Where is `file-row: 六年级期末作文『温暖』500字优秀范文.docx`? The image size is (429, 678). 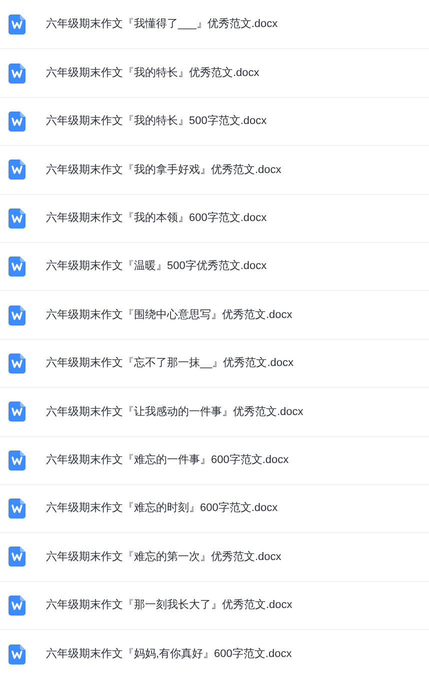 file-row: 六年级期末作文『温暖』500字优秀范文.docx is located at coordinates (214, 267).